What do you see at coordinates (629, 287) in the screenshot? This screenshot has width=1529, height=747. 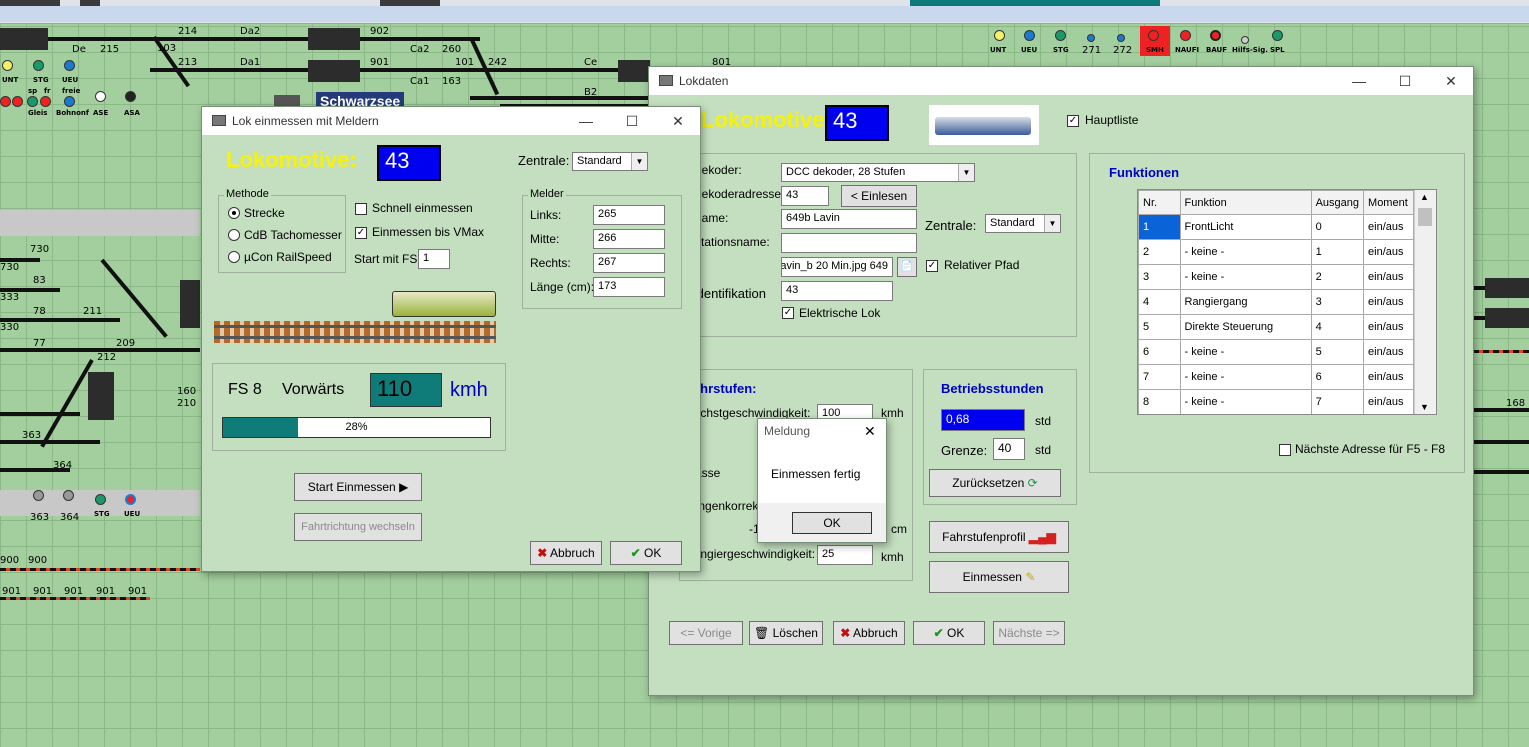 I see `laenge-input: 173` at bounding box center [629, 287].